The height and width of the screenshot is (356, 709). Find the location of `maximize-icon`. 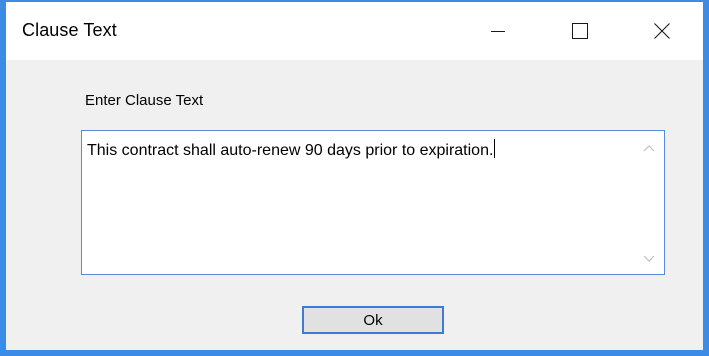

maximize-icon is located at coordinates (580, 31).